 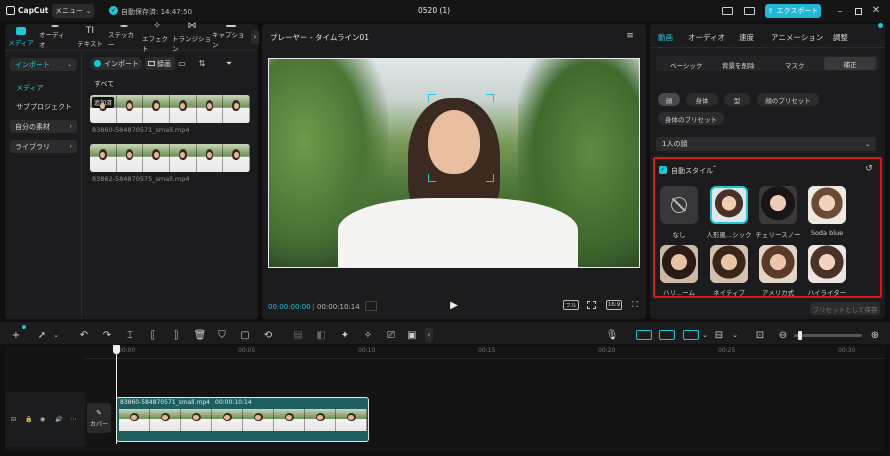 I want to click on split-left-icon: ⟦, so click(x=153, y=335).